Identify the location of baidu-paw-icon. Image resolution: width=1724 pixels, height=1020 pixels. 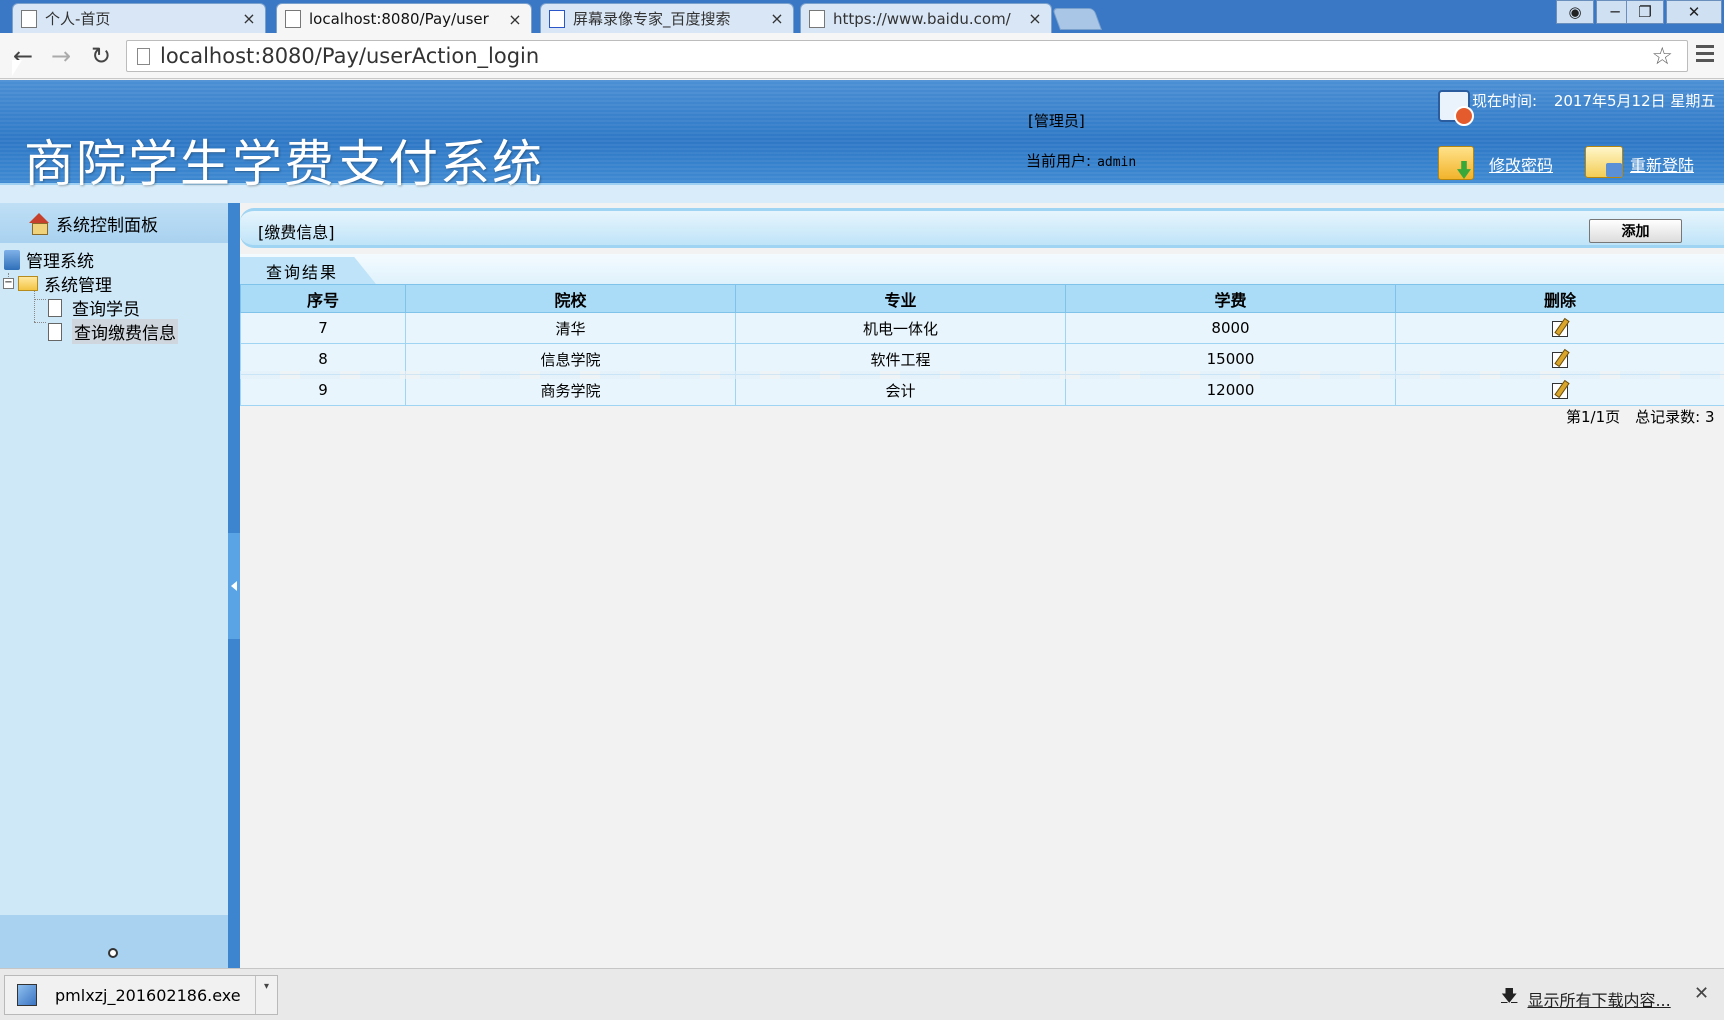
(557, 18).